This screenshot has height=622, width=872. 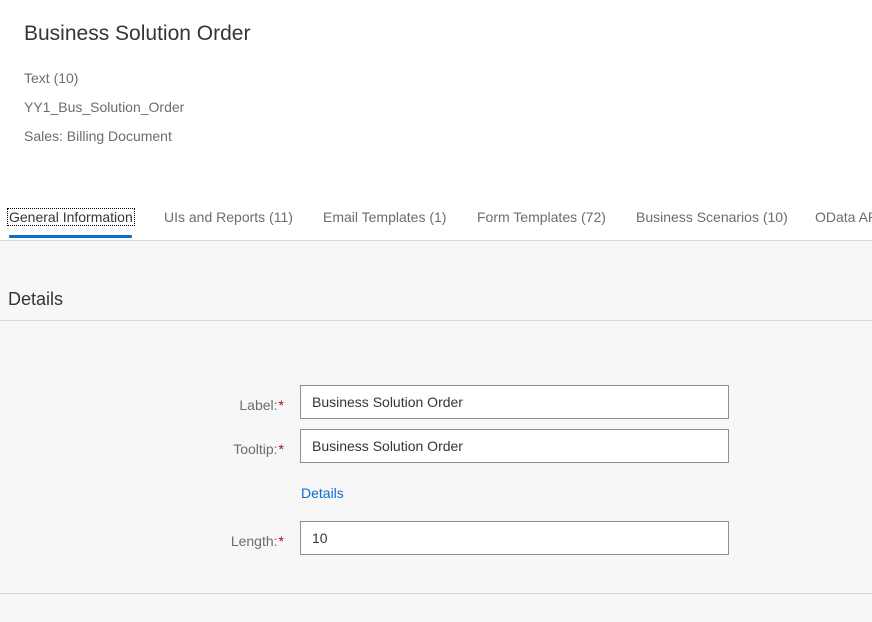 What do you see at coordinates (322, 493) in the screenshot?
I see `details-link: Details` at bounding box center [322, 493].